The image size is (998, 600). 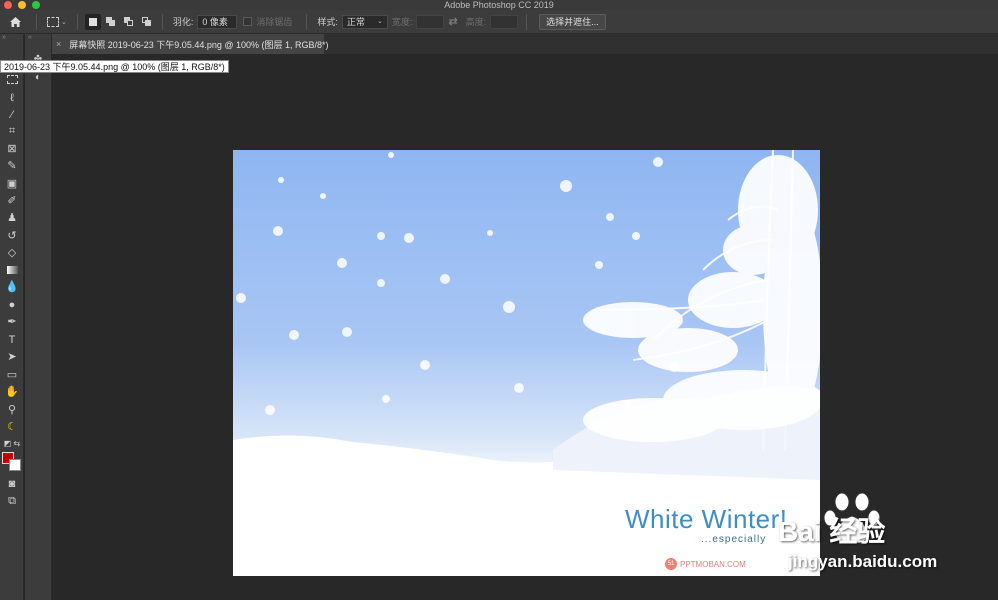 I want to click on history-brush-icon: ↺, so click(x=12, y=235).